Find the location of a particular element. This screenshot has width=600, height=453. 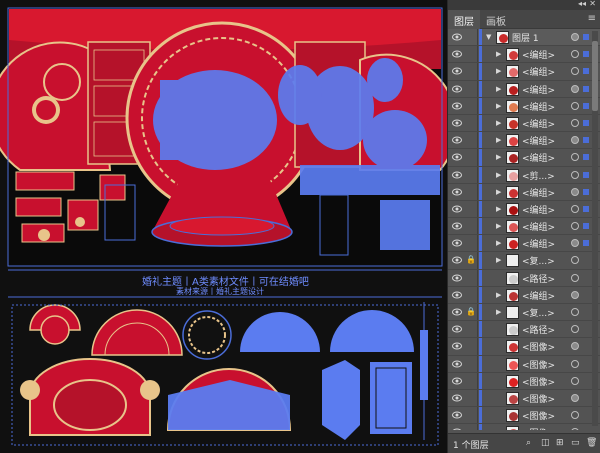

layer-name: <剪...> is located at coordinates (538, 175).